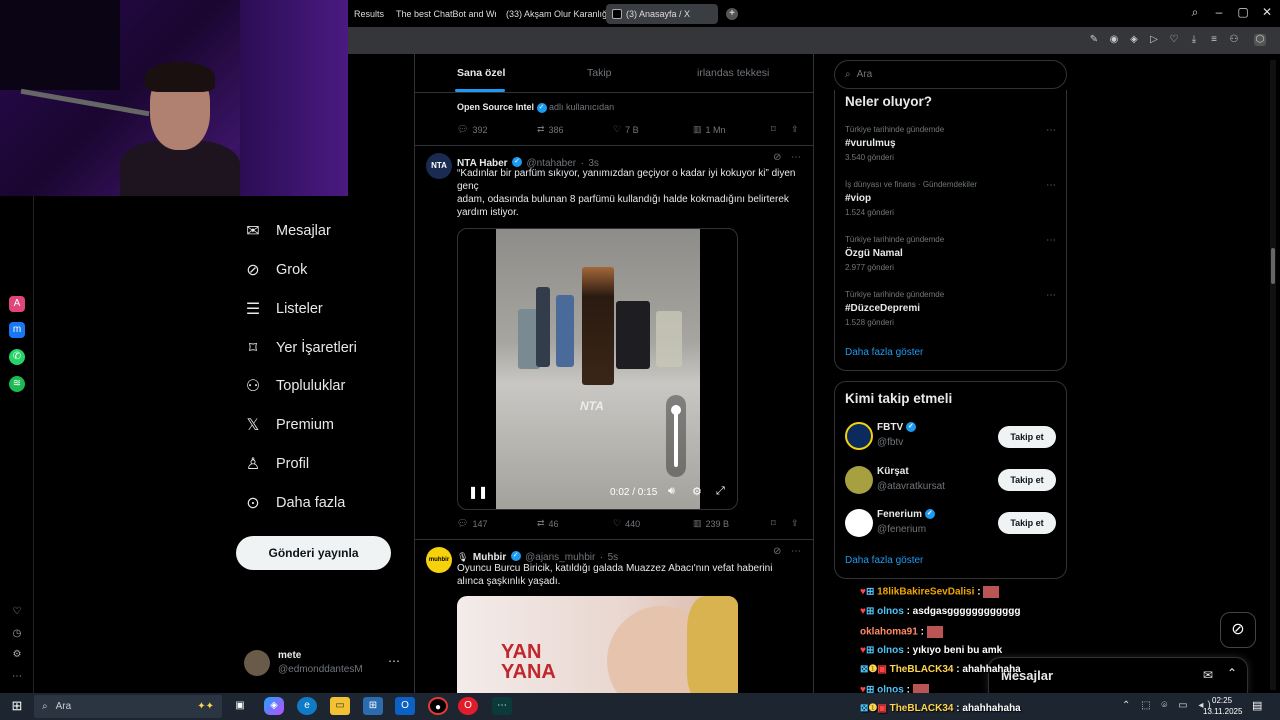 This screenshot has height=720, width=1280. Describe the element at coordinates (276, 464) in the screenshot. I see `nav-profile: ♙ Profil` at that location.